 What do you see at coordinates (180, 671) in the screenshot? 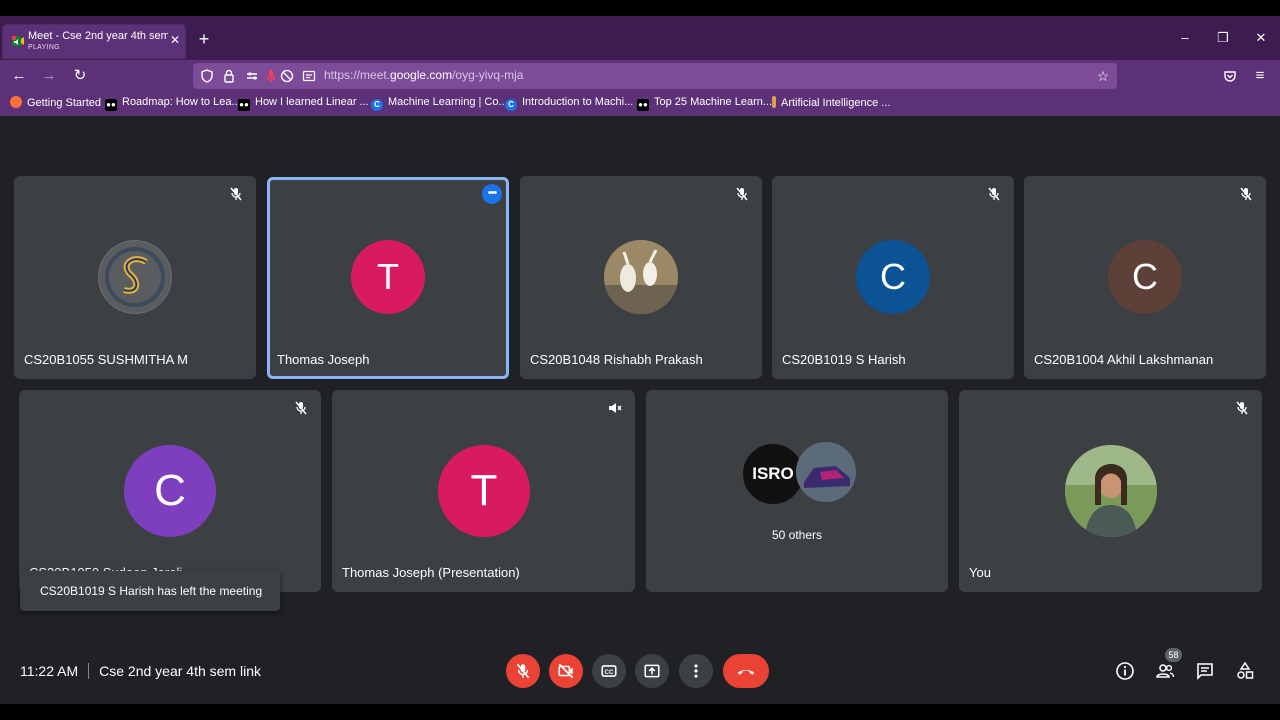
I see `meeting-title: Cse 2nd year 4th sem link` at bounding box center [180, 671].